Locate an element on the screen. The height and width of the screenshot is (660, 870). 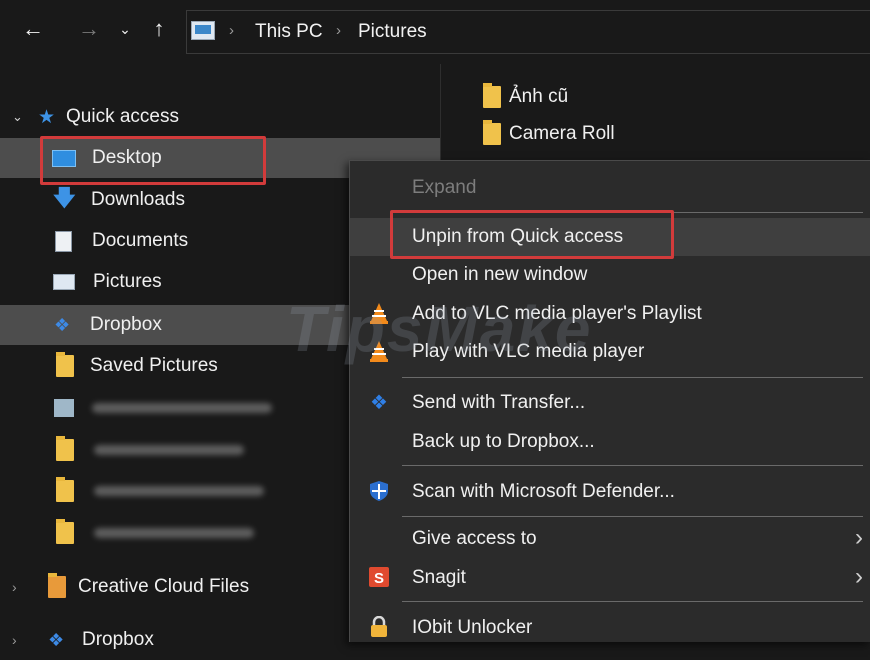
file-item-label: Camera Roll is located at coordinates (562, 133).